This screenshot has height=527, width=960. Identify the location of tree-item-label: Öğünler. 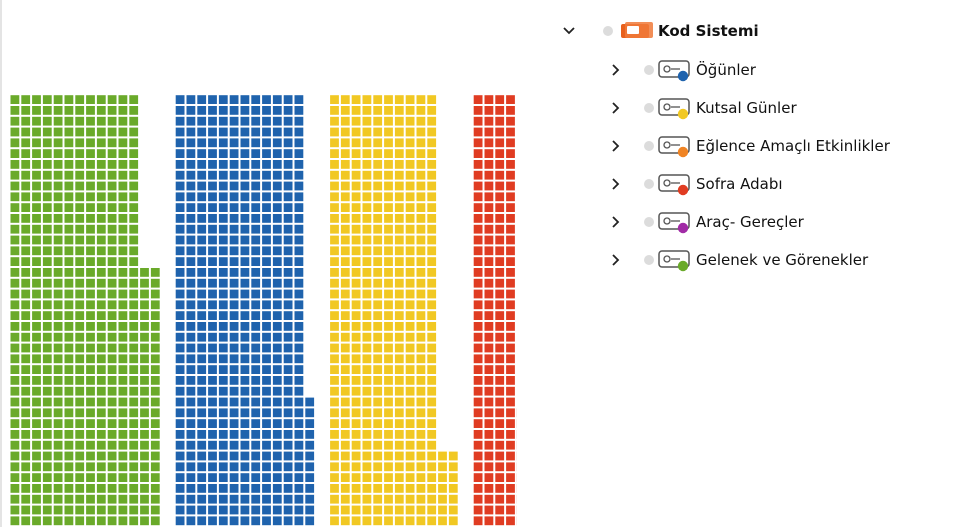
(726, 70).